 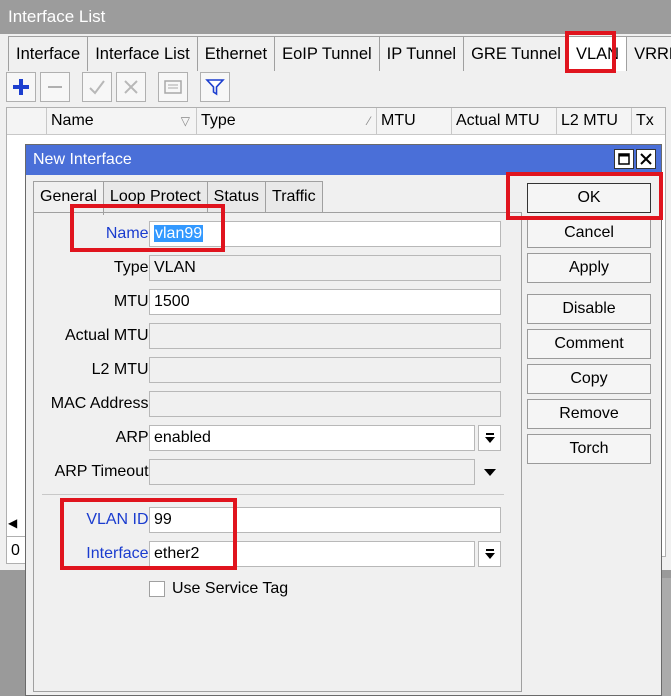 I want to click on actual-mtu-row: Actual MTU:, so click(x=278, y=336).